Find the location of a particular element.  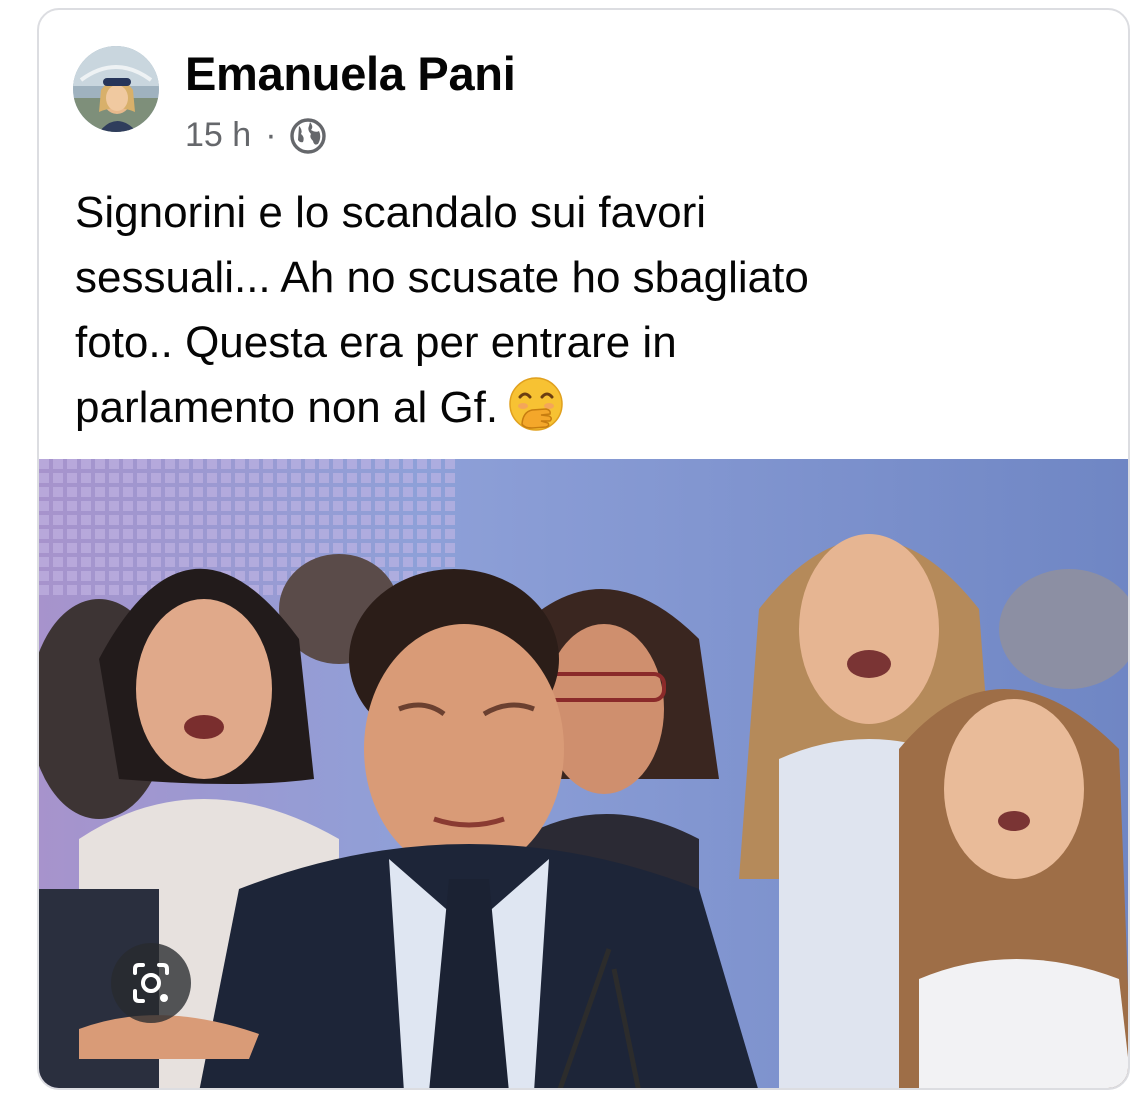

post-text-line: foto.. Questa era per entrare in is located at coordinates (376, 342).